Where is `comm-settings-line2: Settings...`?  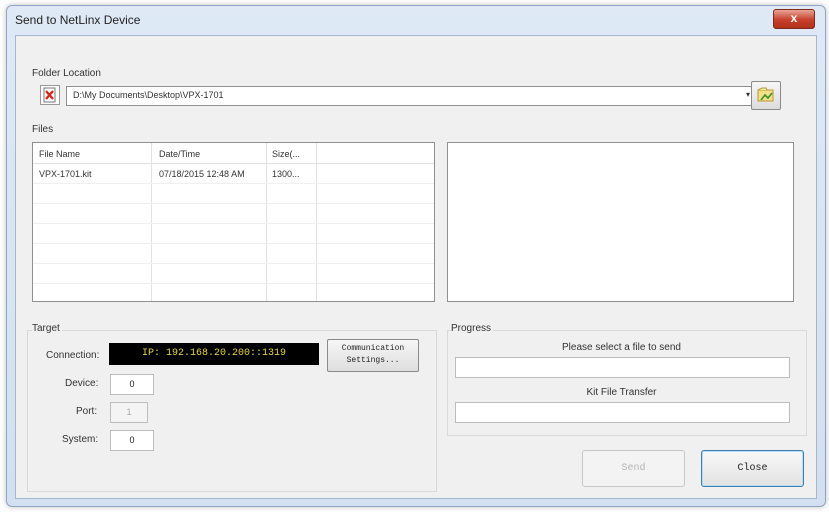
comm-settings-line2: Settings... is located at coordinates (373, 360).